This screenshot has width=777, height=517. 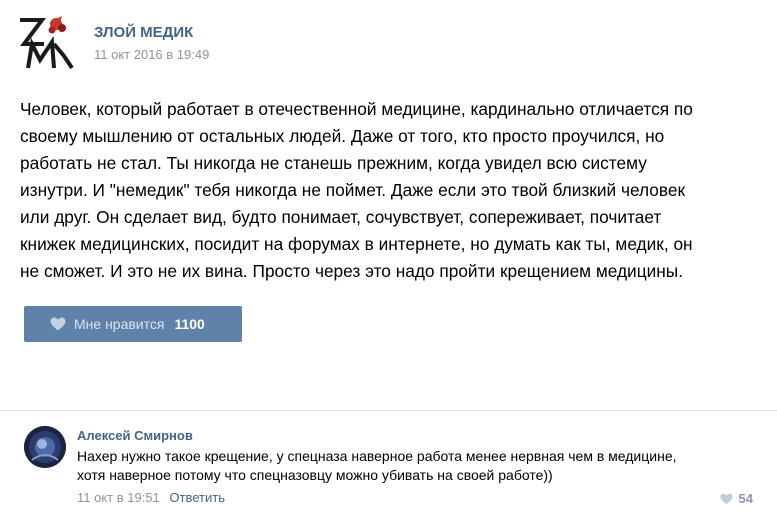 What do you see at coordinates (151, 44) in the screenshot?
I see `author-block: ЗЛОЙ МЕДИК 11 окт 2016 в 19:49` at bounding box center [151, 44].